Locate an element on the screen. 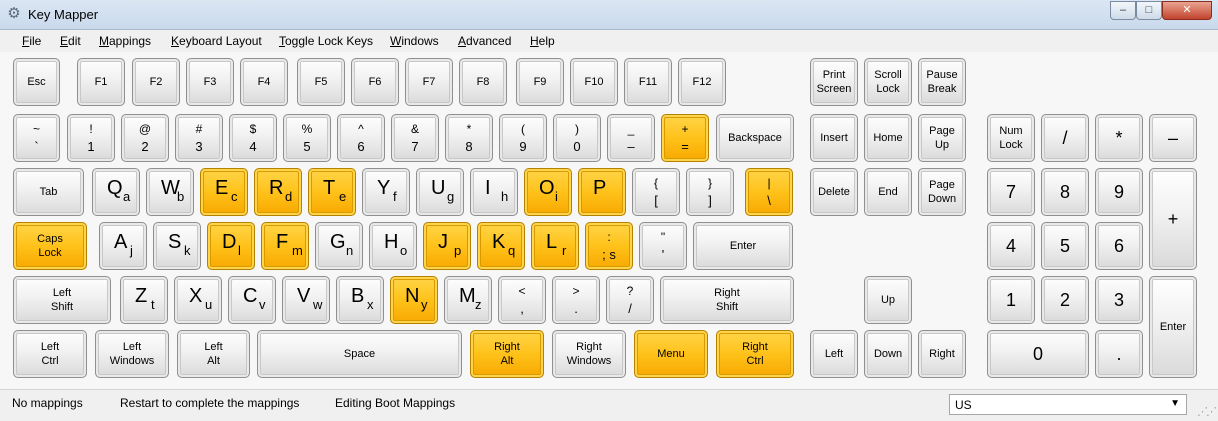 This screenshot has width=1218, height=421. key-bracket-right: }] is located at coordinates (710, 192).